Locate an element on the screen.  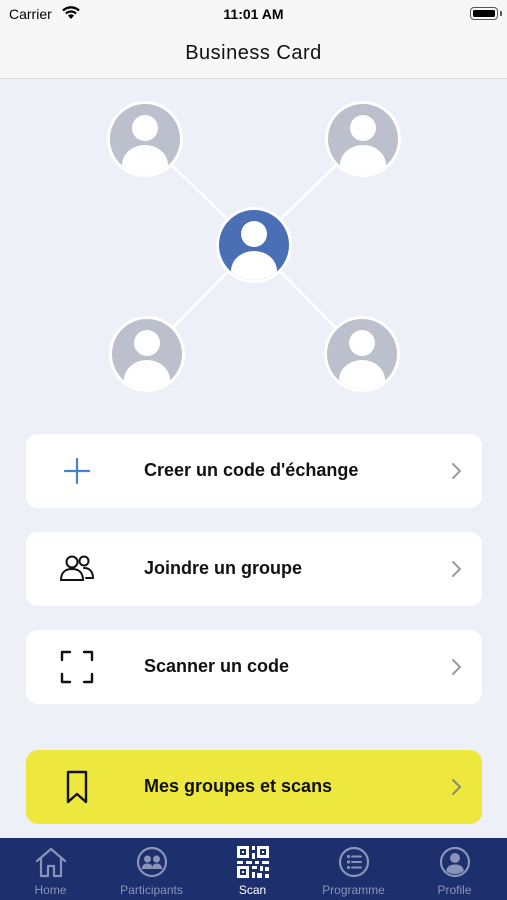
page-title: Business Card is located at coordinates (253, 53).